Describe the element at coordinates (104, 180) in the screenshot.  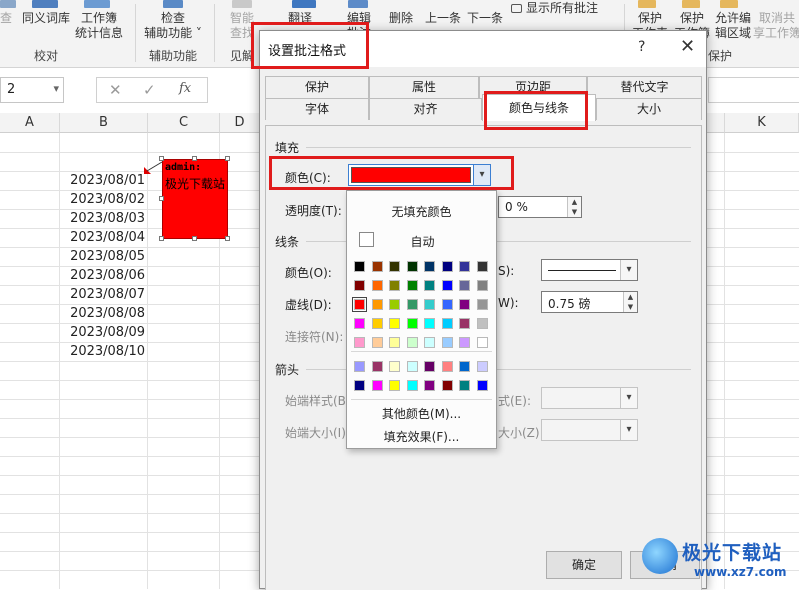
I see `date-cell: 2023/08/01` at that location.